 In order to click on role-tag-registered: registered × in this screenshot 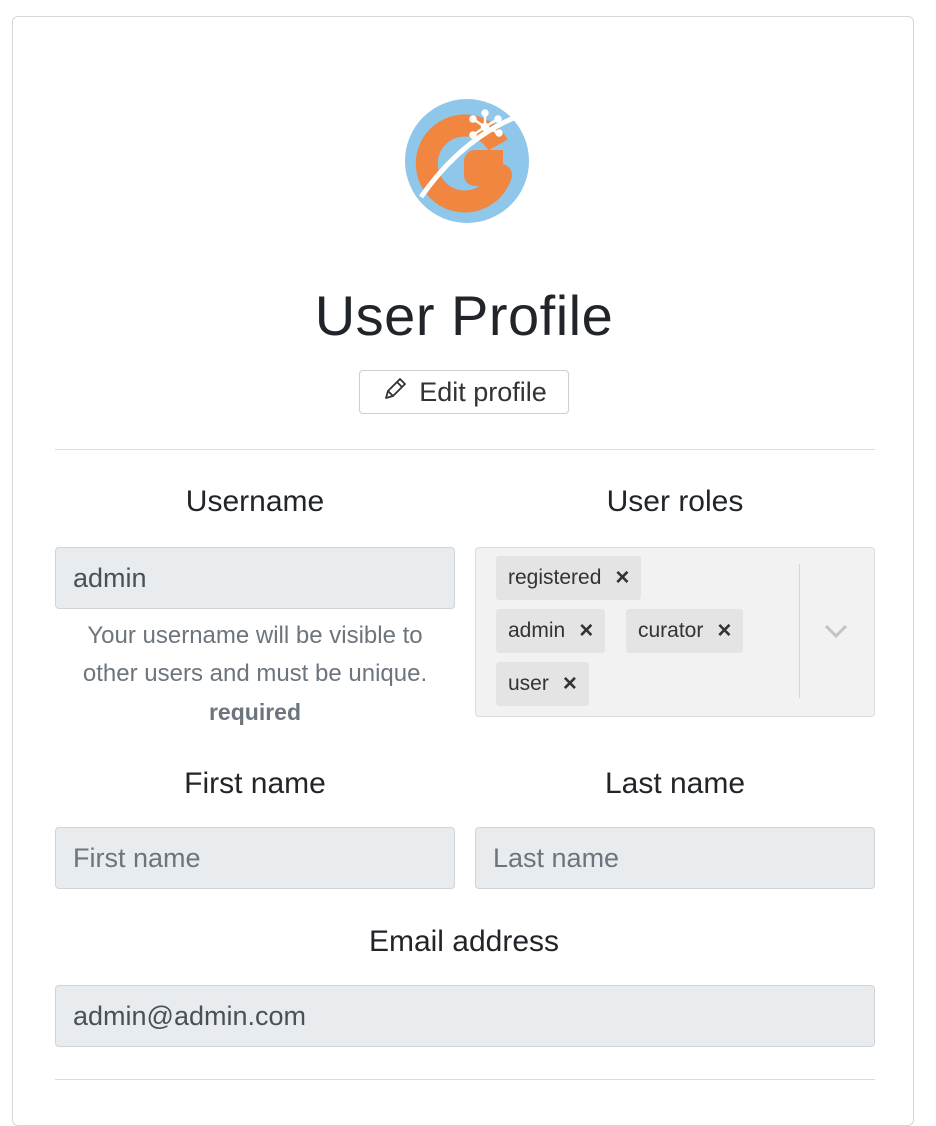, I will do `click(569, 578)`.